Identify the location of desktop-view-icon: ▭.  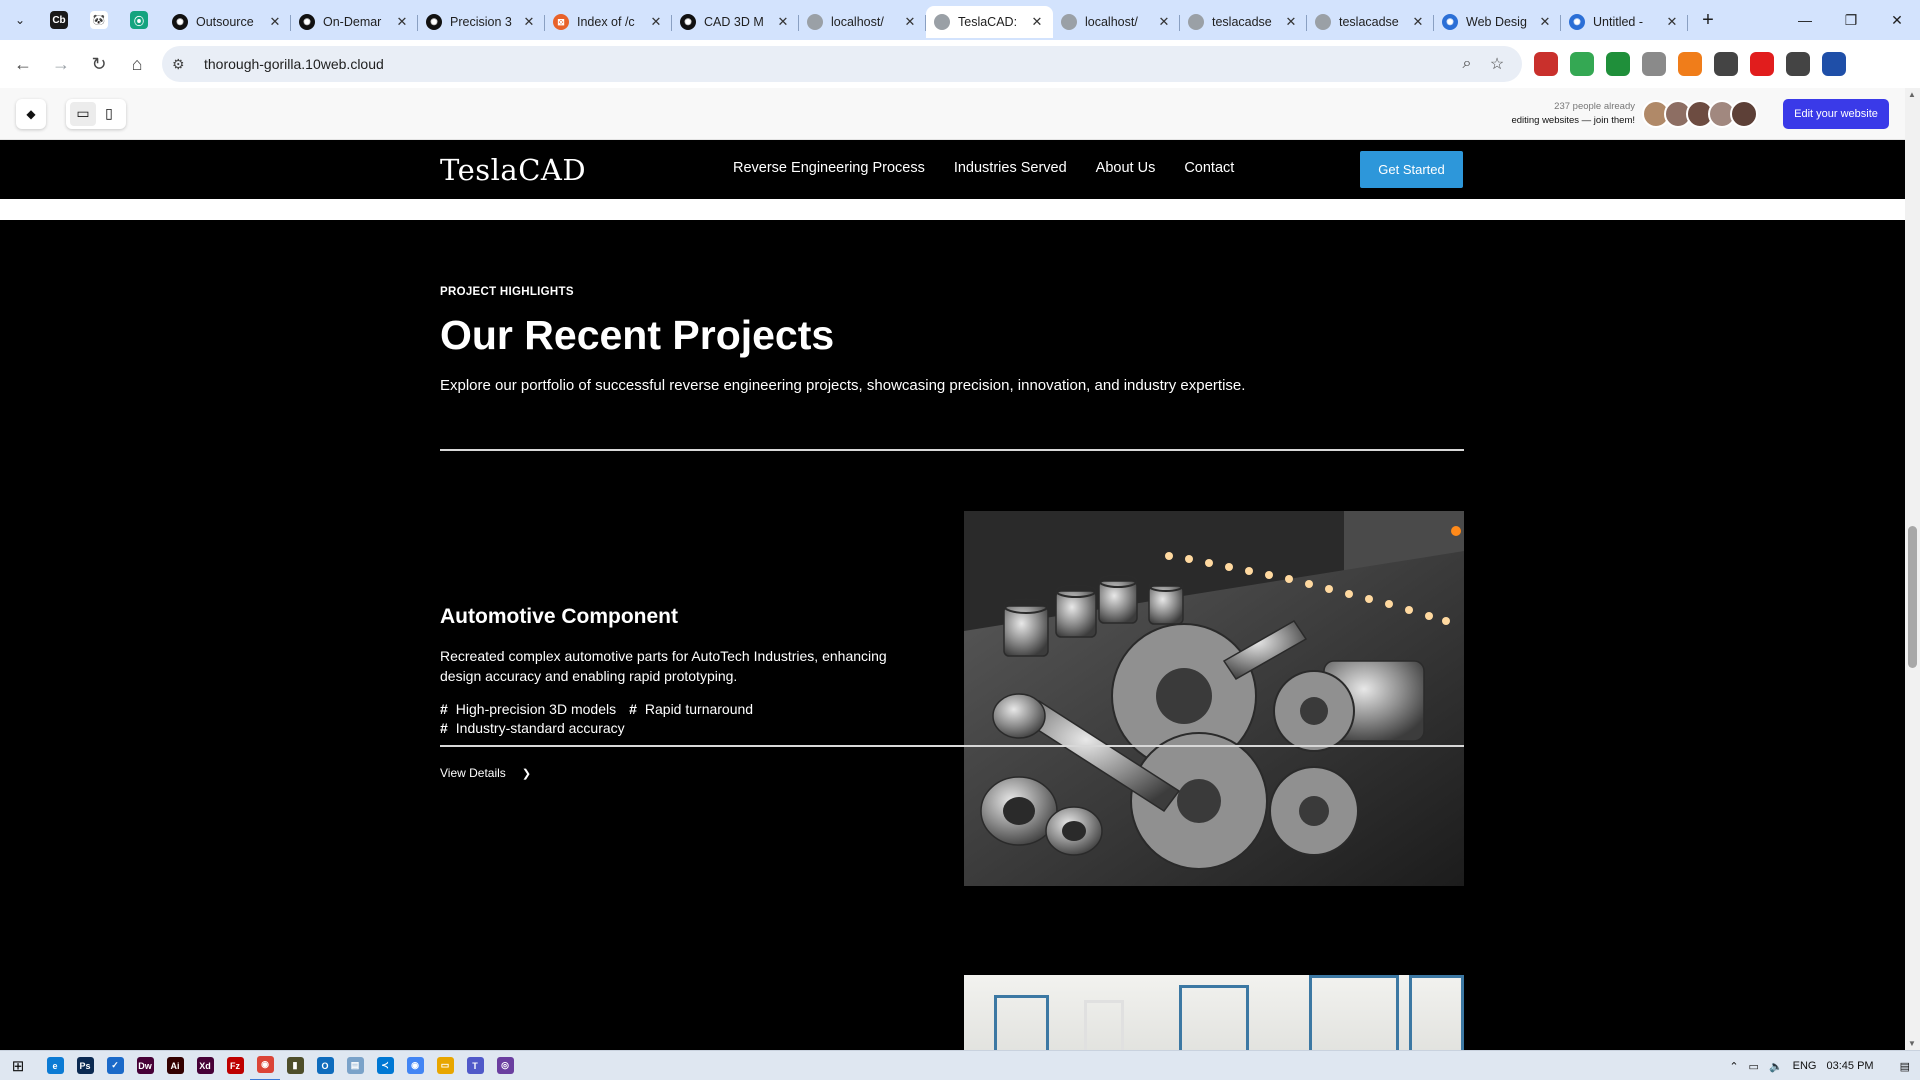
(83, 113).